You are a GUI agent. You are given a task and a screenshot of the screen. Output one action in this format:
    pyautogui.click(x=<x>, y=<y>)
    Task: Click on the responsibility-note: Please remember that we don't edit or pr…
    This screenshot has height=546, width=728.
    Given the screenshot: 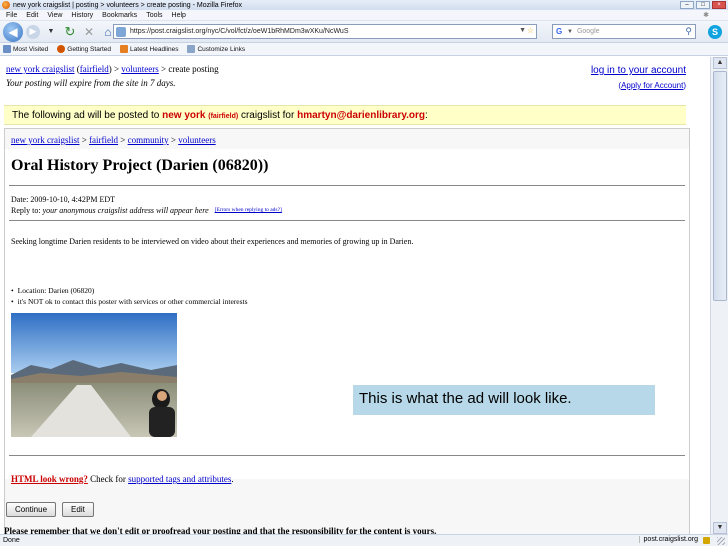 What is the action you would take?
    pyautogui.click(x=220, y=530)
    